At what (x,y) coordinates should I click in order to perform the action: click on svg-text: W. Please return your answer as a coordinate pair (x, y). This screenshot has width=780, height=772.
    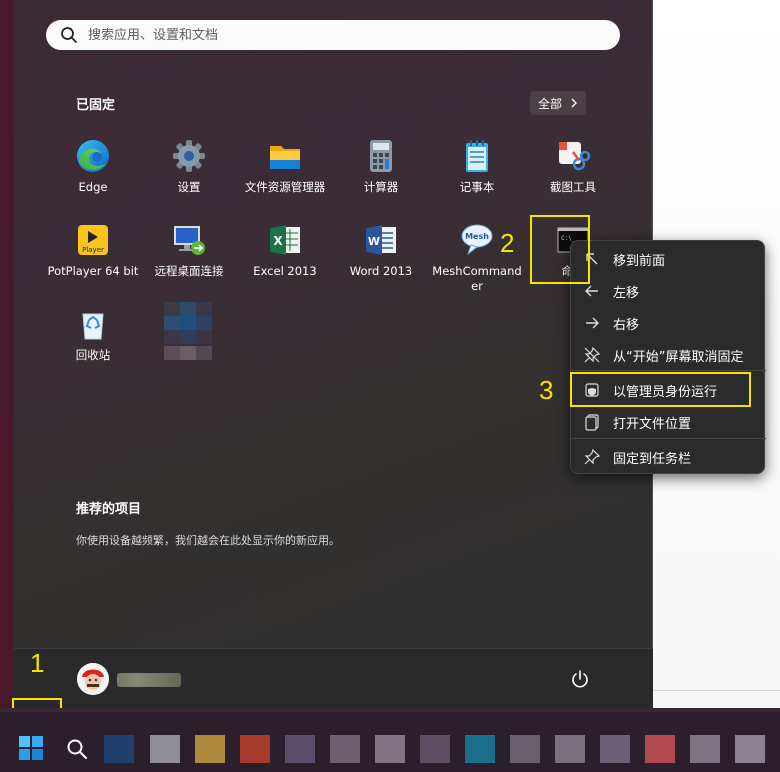
    Looking at the image, I should click on (374, 241).